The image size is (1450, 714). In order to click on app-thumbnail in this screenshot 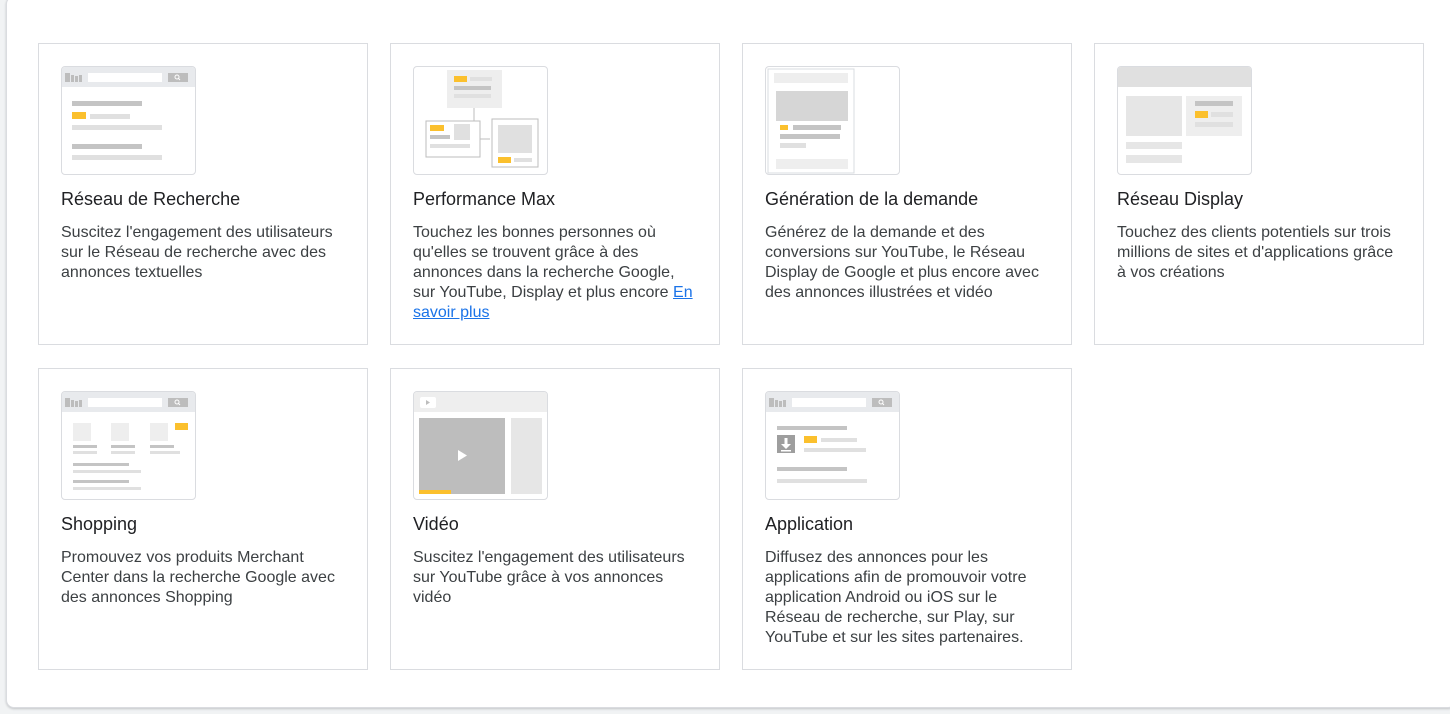, I will do `click(832, 445)`.